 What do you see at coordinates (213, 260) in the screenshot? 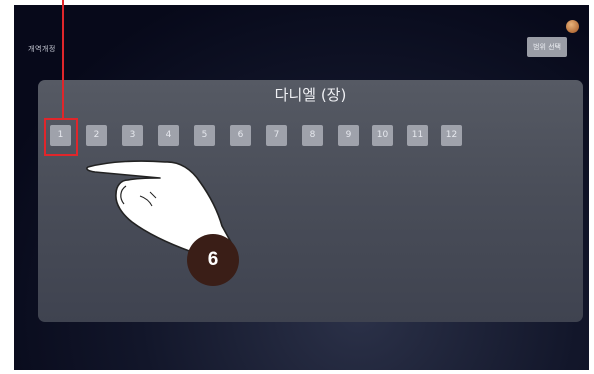
I see `step-number-badge: 6` at bounding box center [213, 260].